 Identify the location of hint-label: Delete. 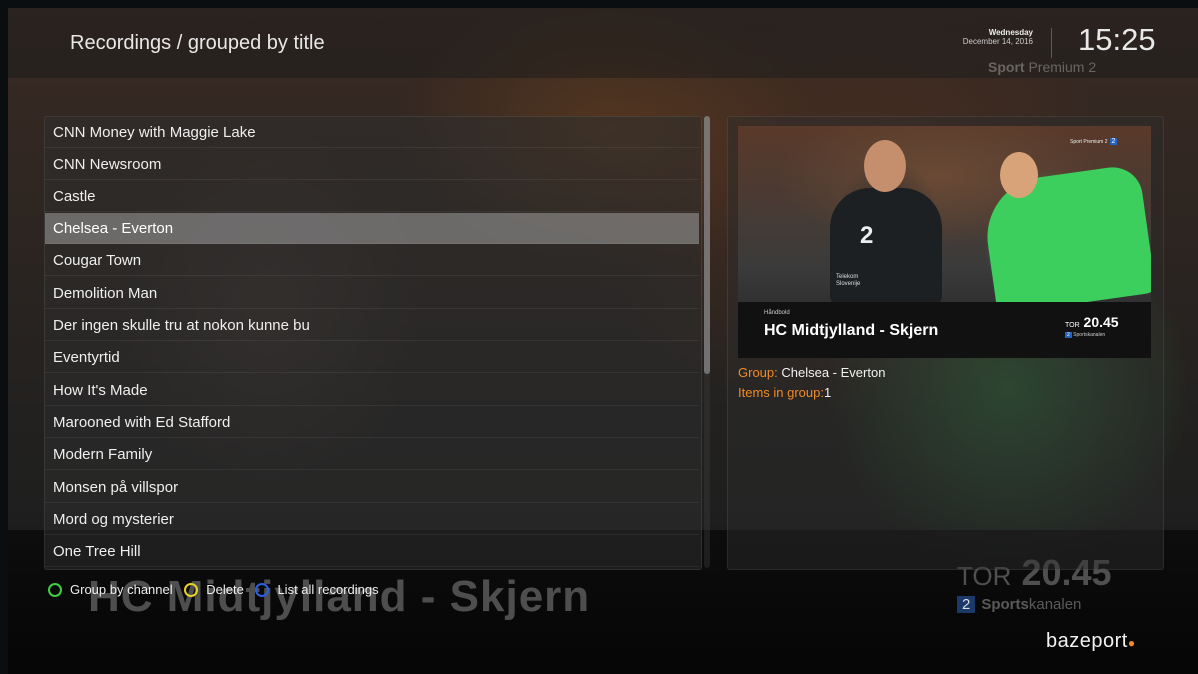
(225, 589).